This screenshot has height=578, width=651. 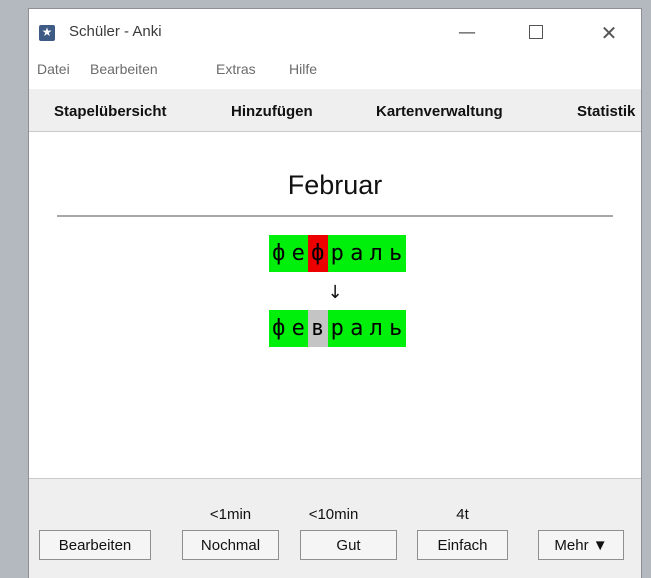 What do you see at coordinates (581, 545) in the screenshot?
I see `more-button: Mehr ▼` at bounding box center [581, 545].